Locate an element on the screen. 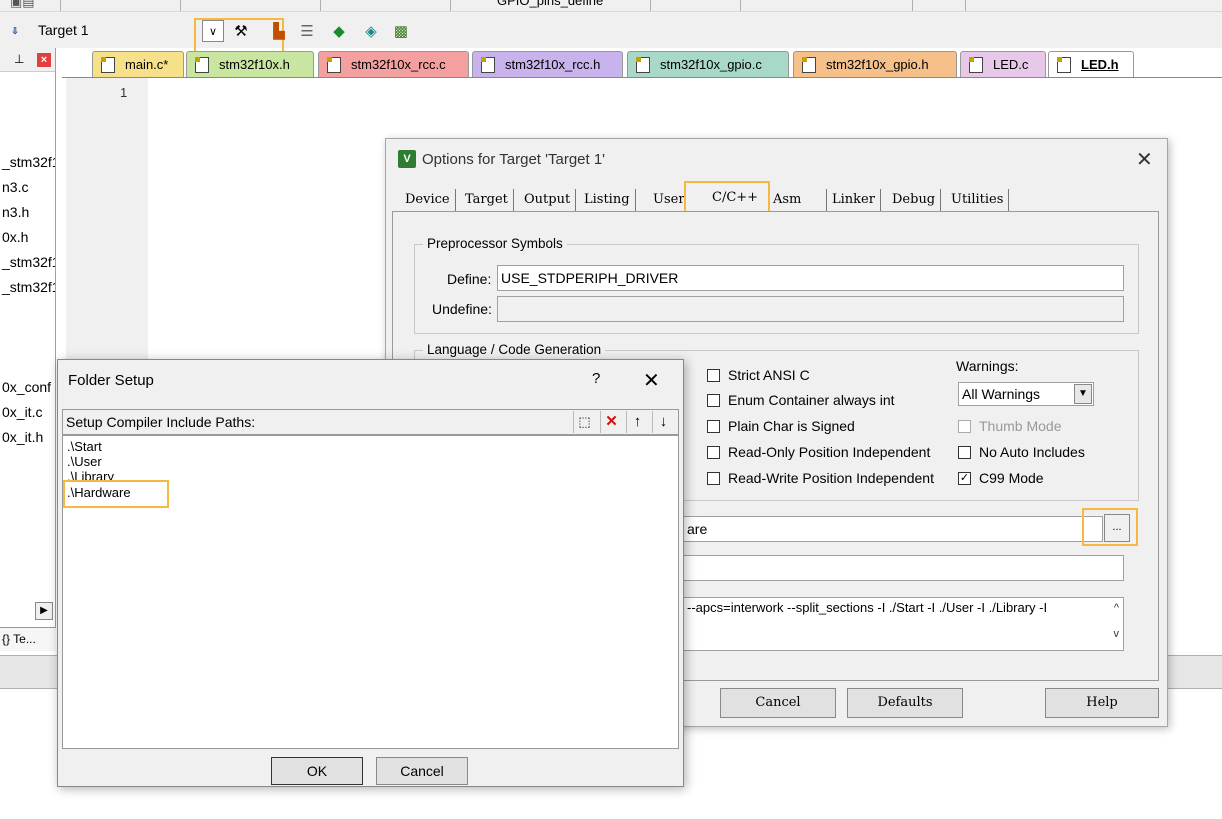 Image resolution: width=1222 pixels, height=819 pixels. tab-rcc-c: stm32f10x_rcc.c is located at coordinates (393, 64).